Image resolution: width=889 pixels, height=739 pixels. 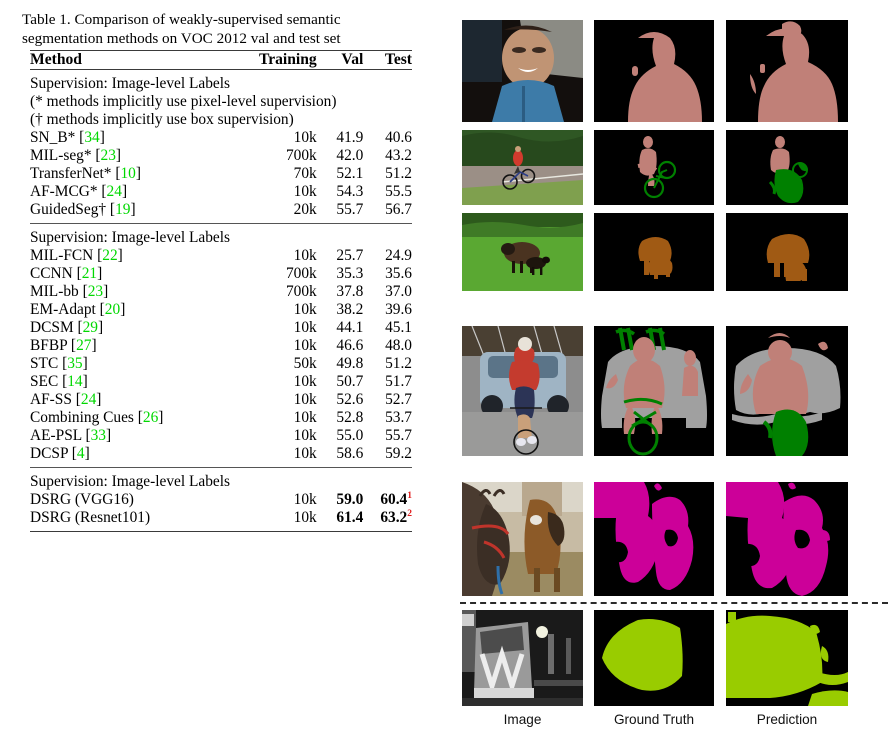 I want to click on citation-ref: 35, so click(x=74, y=363).